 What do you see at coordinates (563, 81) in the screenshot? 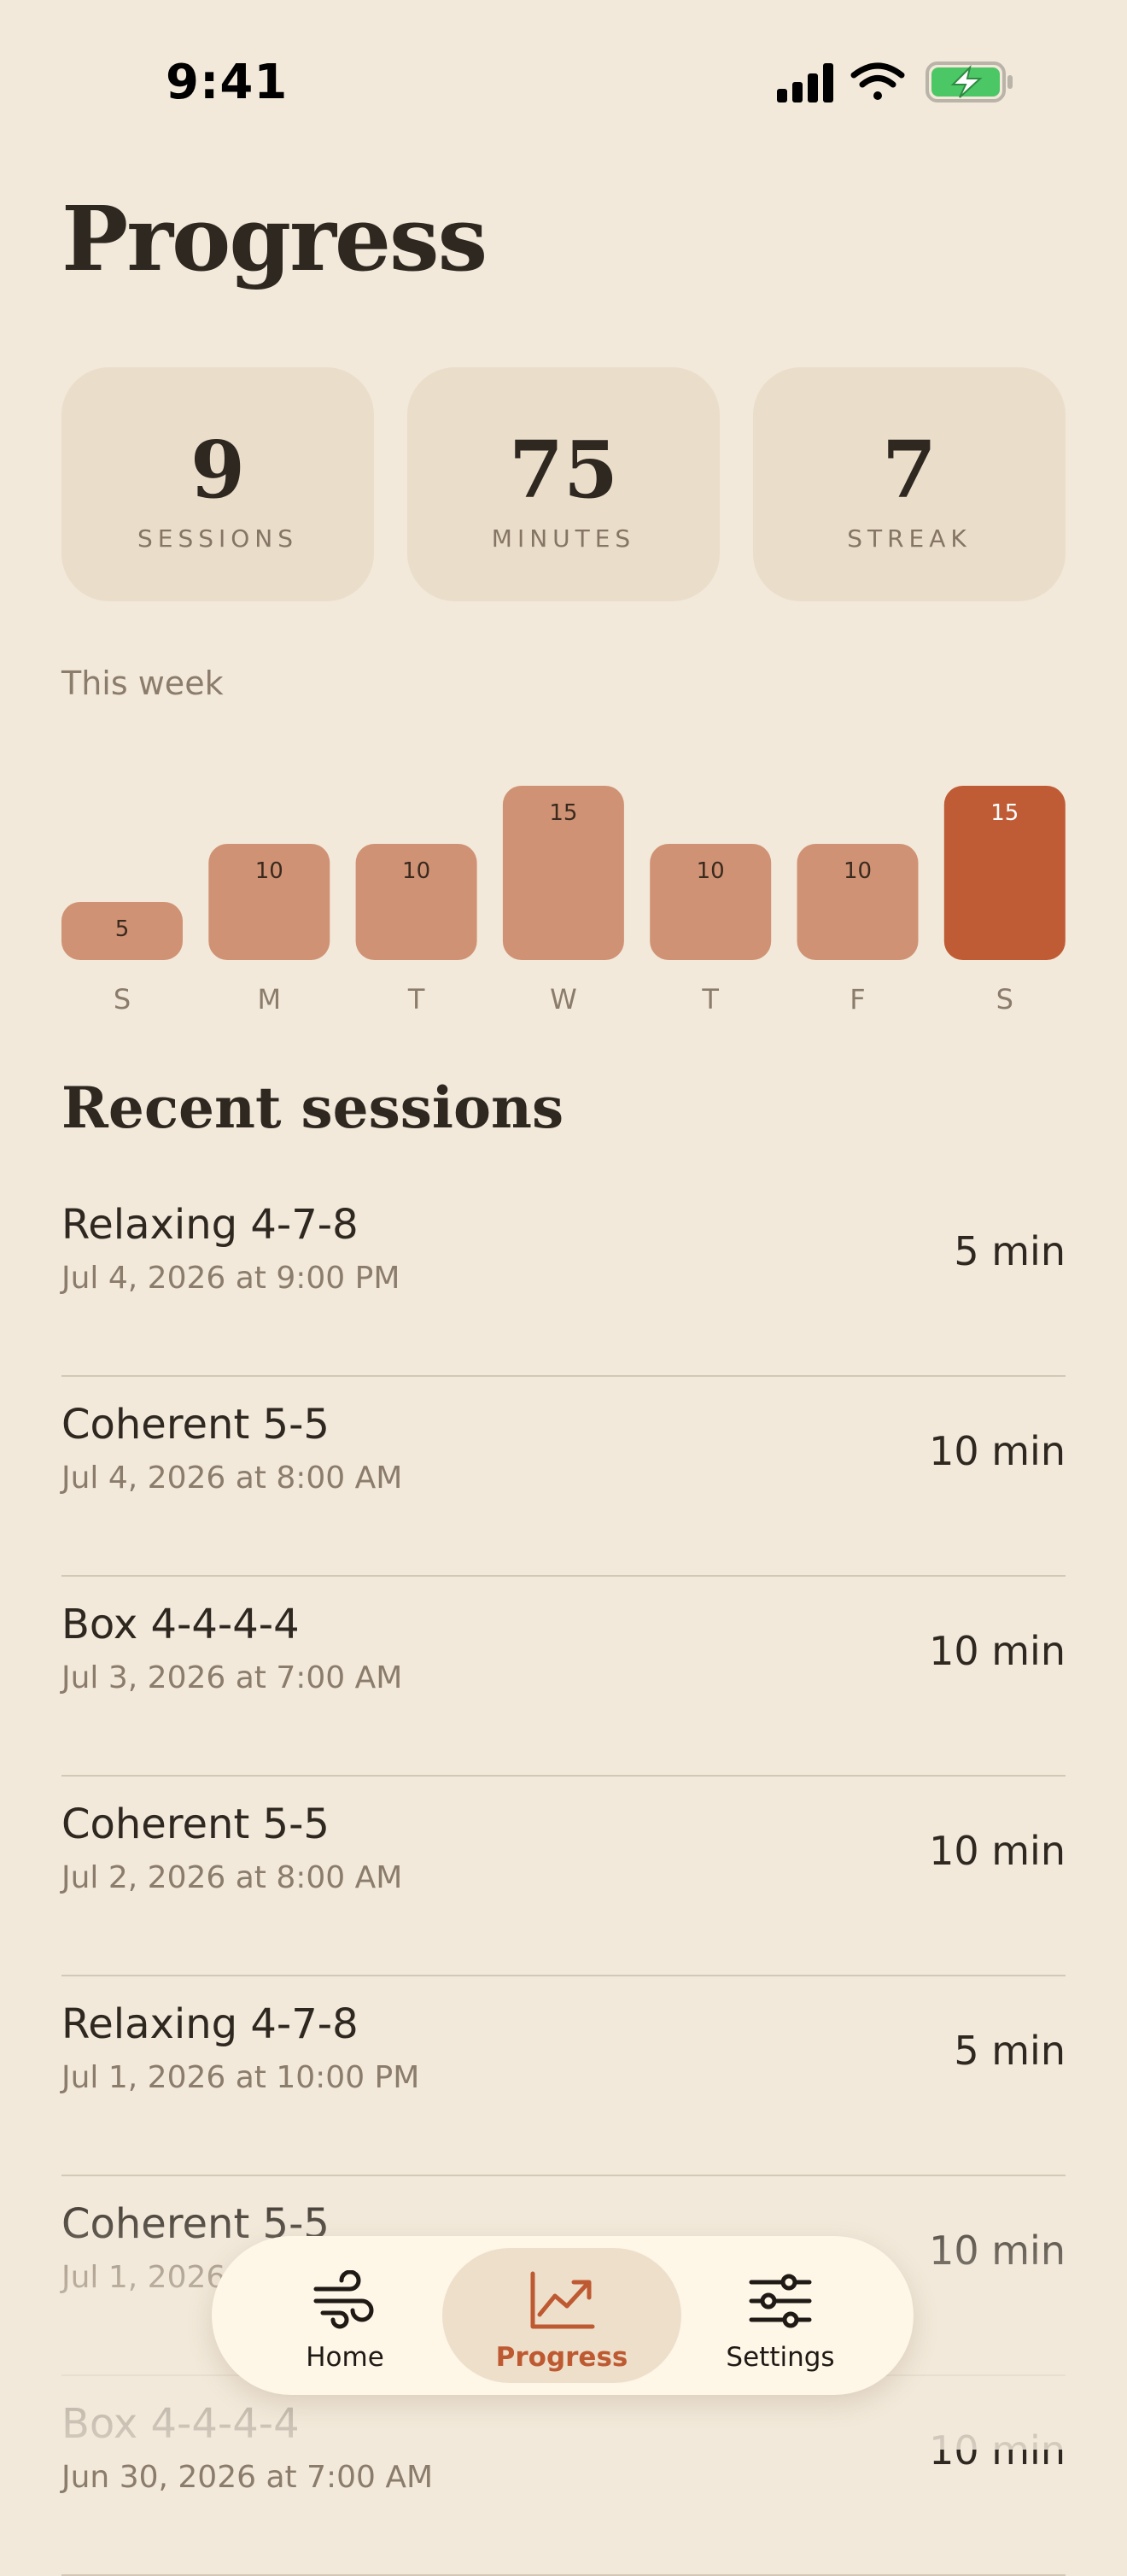
I see `status-bar: 9:41` at bounding box center [563, 81].